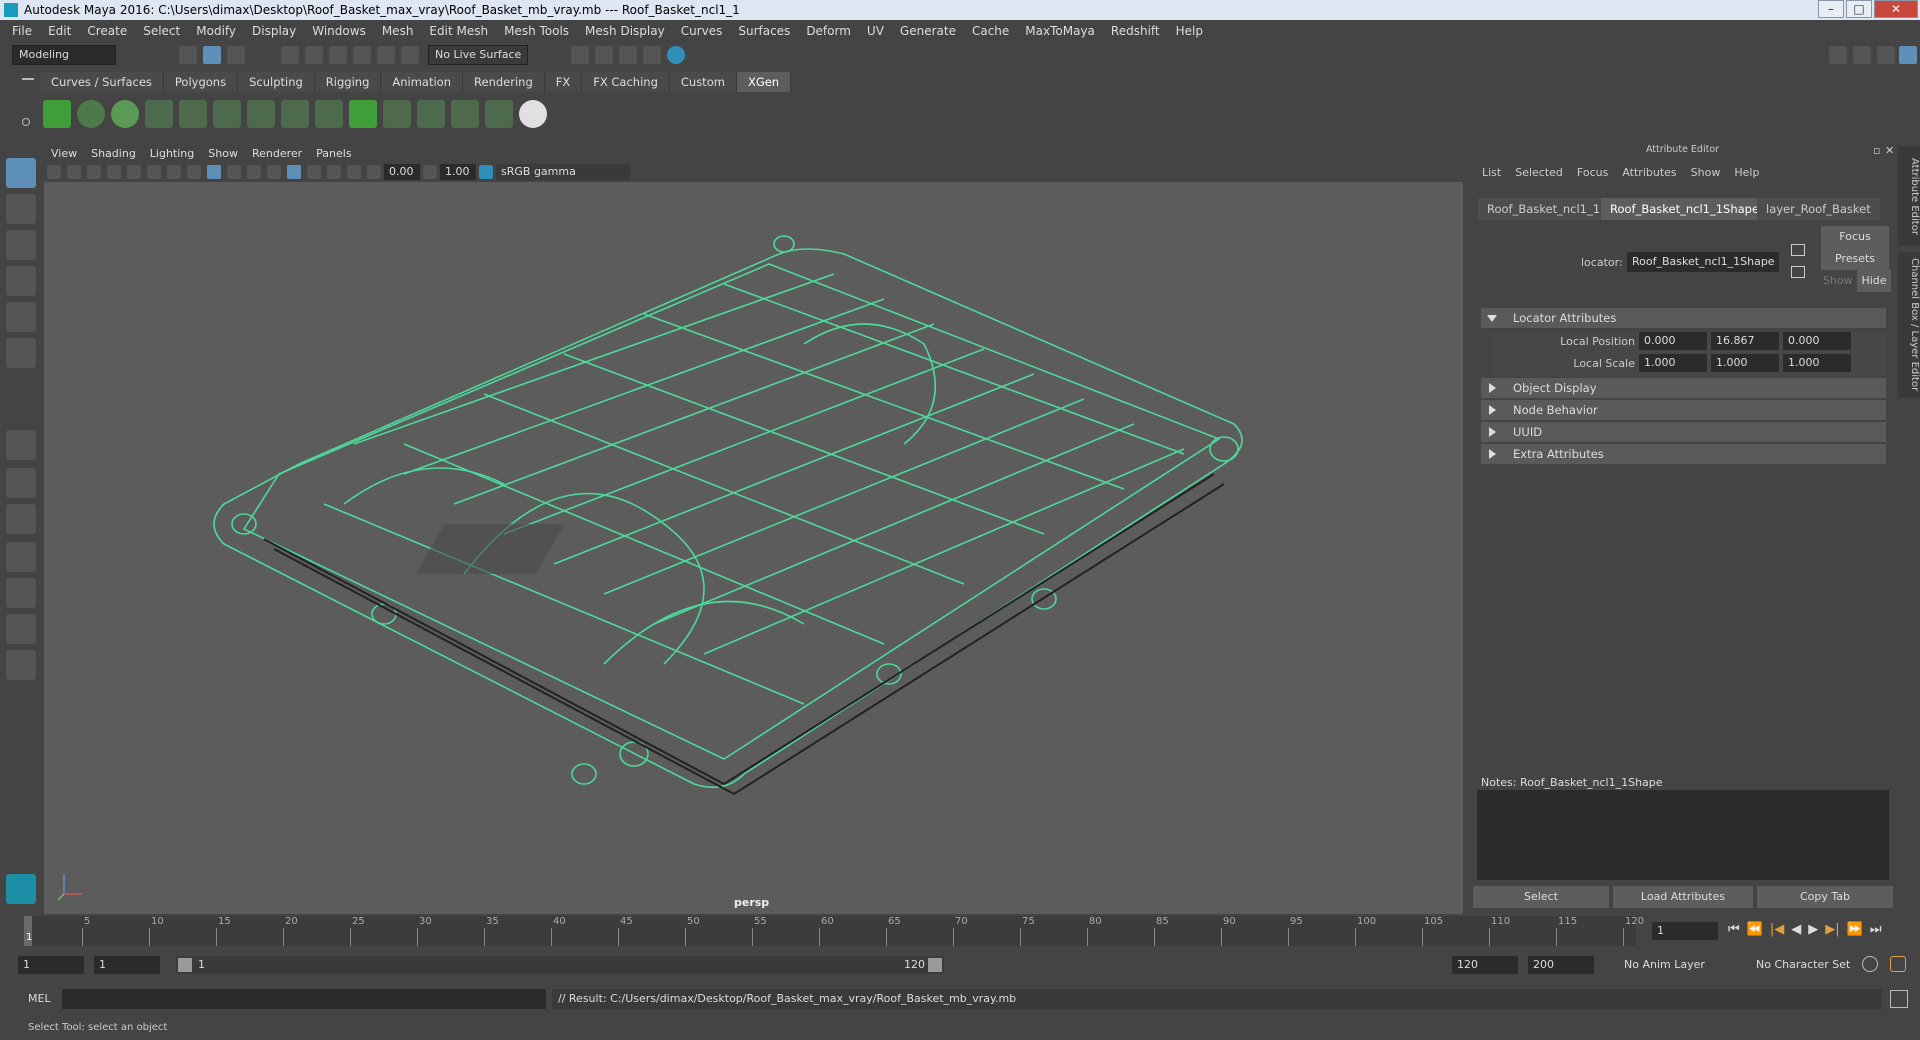  What do you see at coordinates (1683, 835) in the screenshot?
I see `notes-textarea` at bounding box center [1683, 835].